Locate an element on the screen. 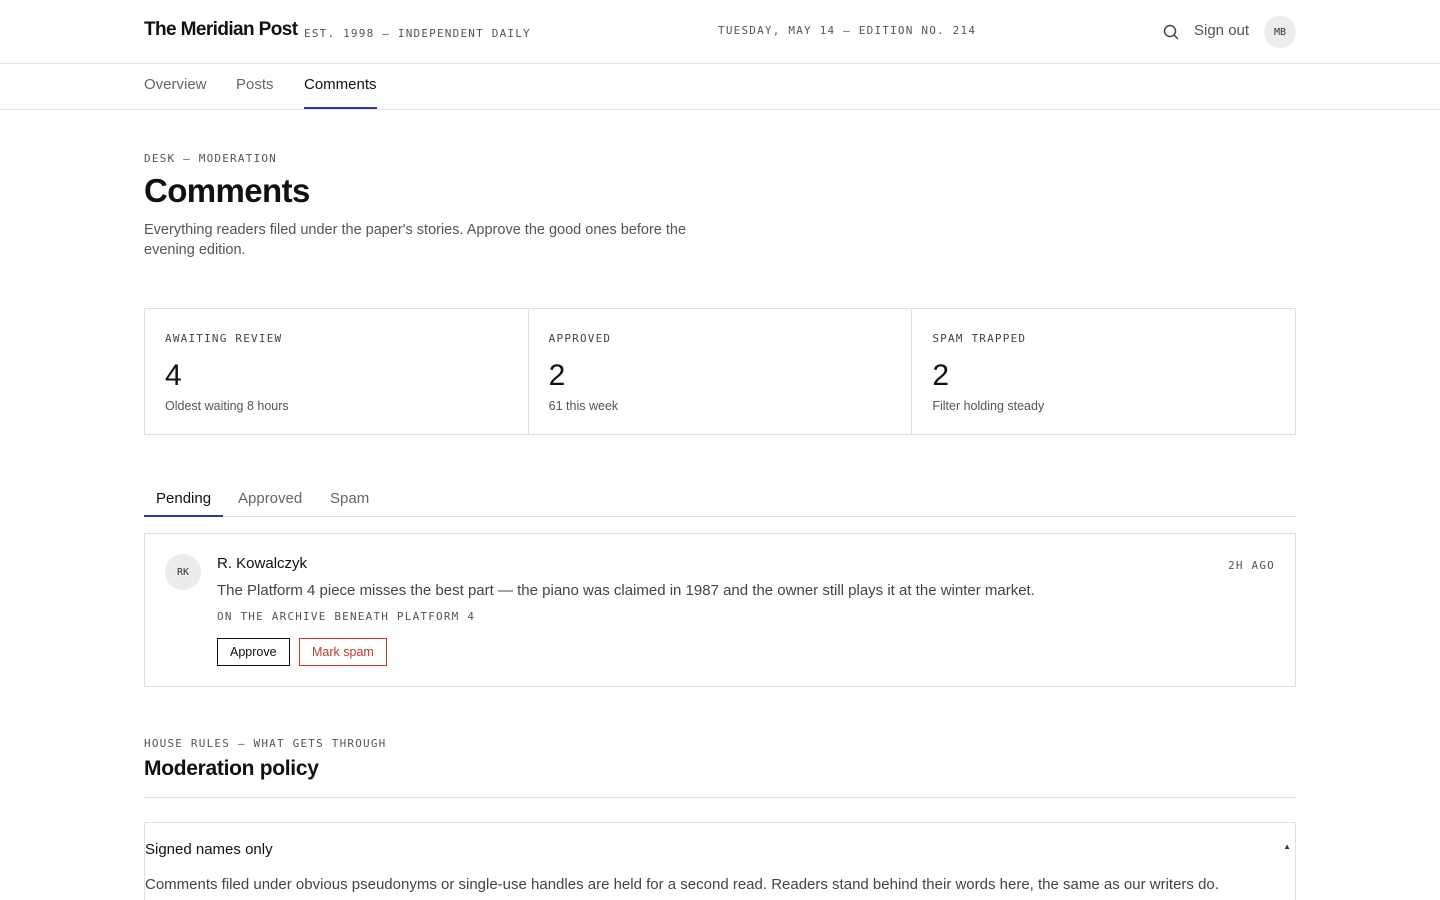  nav-tab-comments: Comments is located at coordinates (340, 92).